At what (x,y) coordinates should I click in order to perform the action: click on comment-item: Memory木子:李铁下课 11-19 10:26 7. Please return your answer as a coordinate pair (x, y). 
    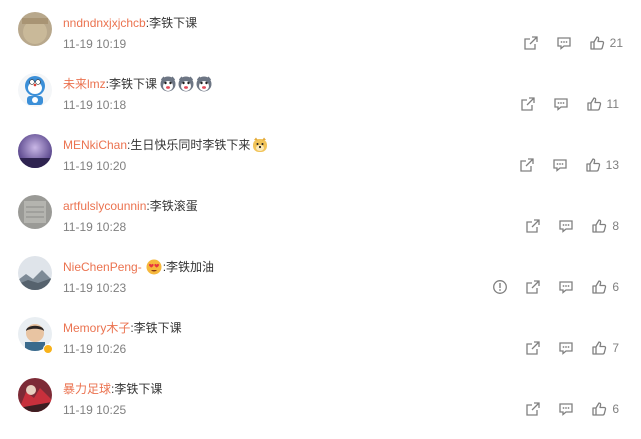
    Looking at the image, I should click on (320, 347).